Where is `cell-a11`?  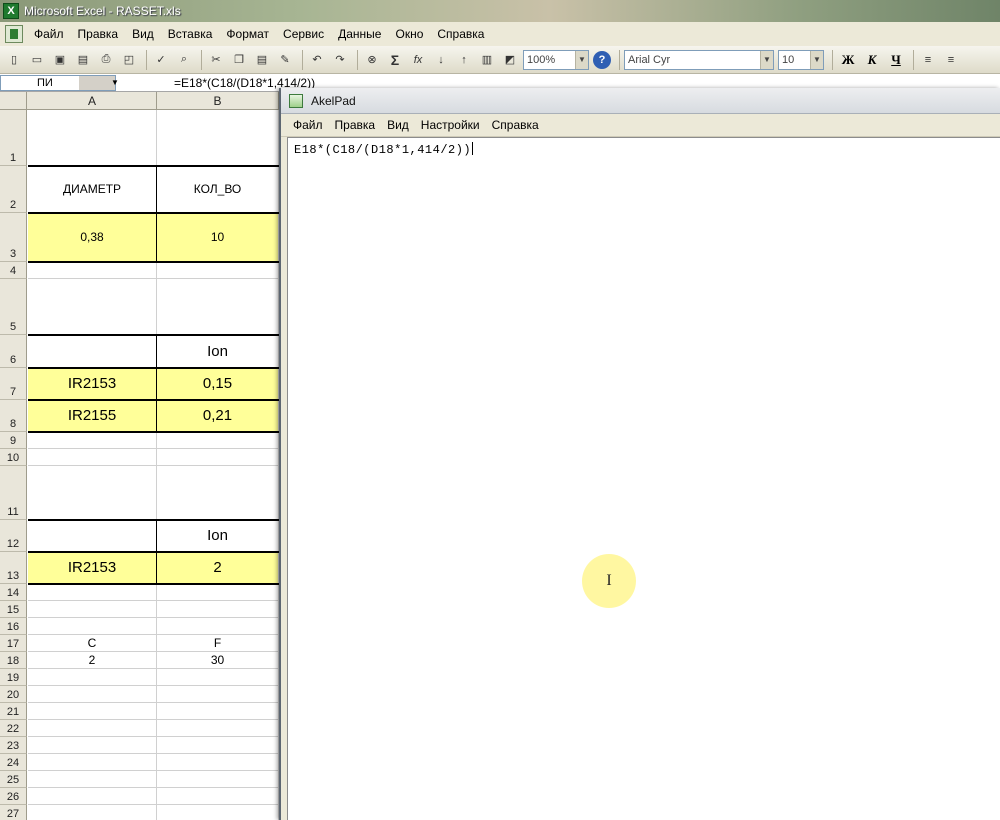 cell-a11 is located at coordinates (92, 493).